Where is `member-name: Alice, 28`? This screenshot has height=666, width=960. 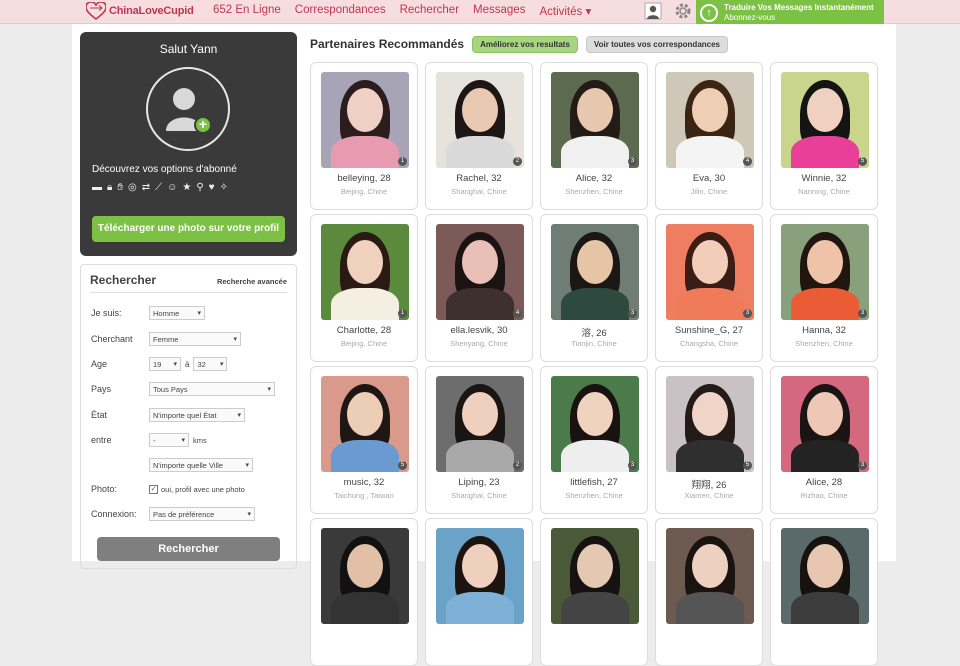 member-name: Alice, 28 is located at coordinates (824, 482).